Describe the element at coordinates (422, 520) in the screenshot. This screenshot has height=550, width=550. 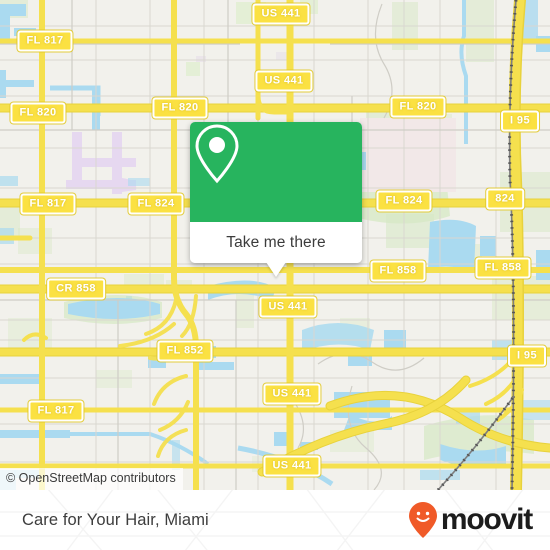
I see `moovit-smiley-pin-icon` at that location.